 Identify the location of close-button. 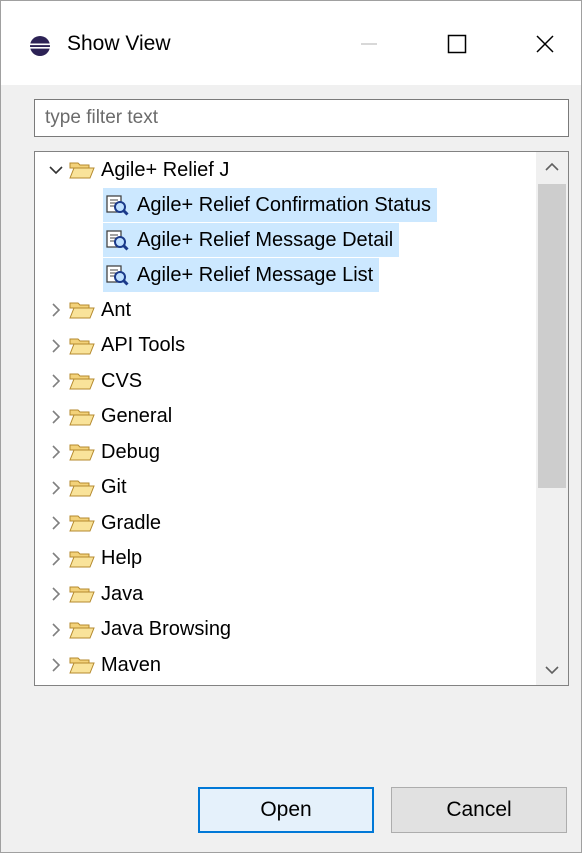
(545, 44).